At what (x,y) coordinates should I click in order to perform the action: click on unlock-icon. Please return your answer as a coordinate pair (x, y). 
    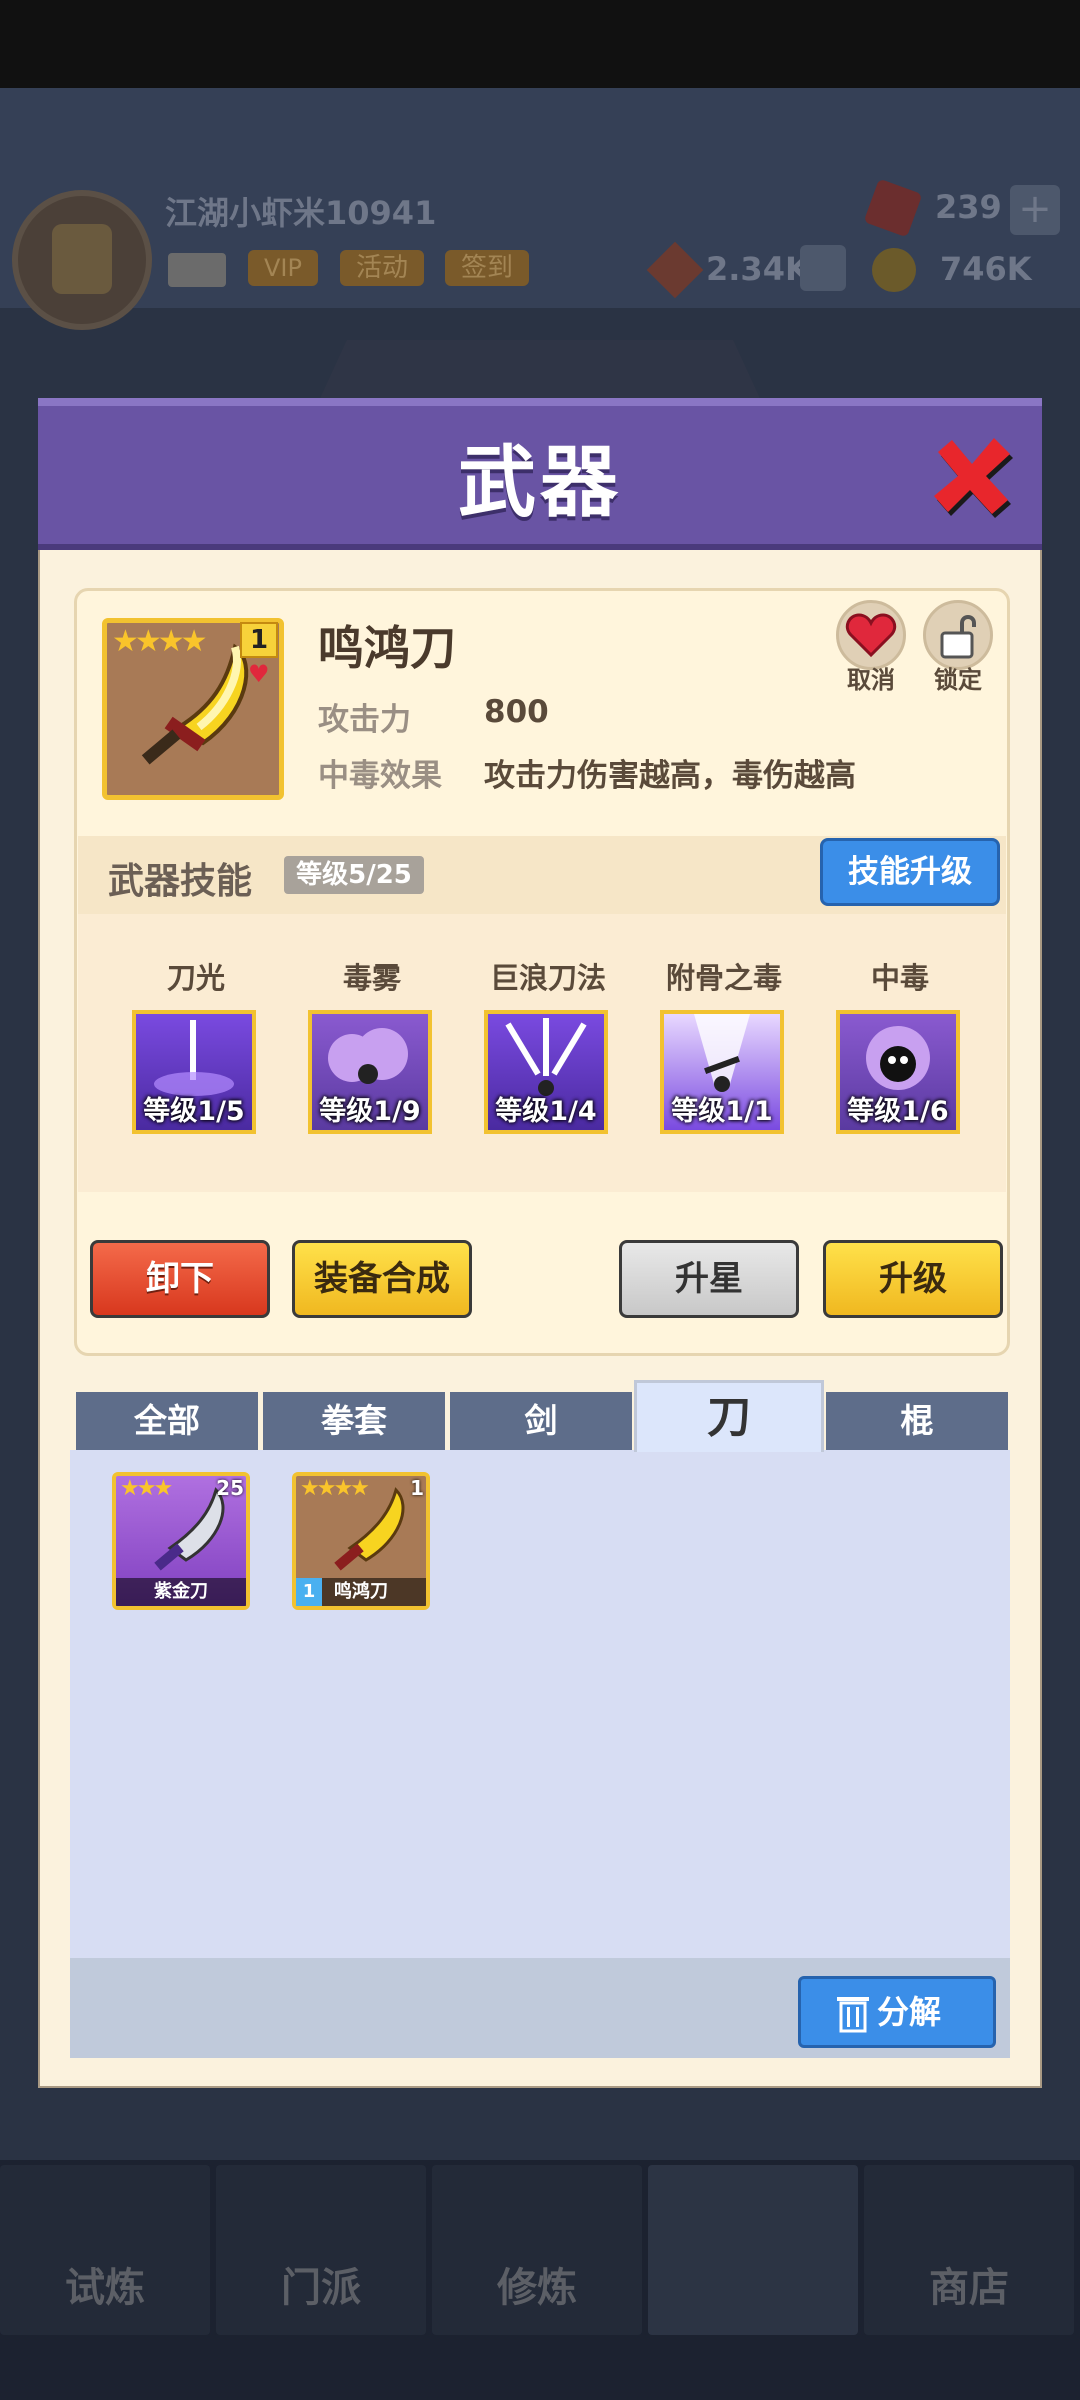
    Looking at the image, I should click on (958, 637).